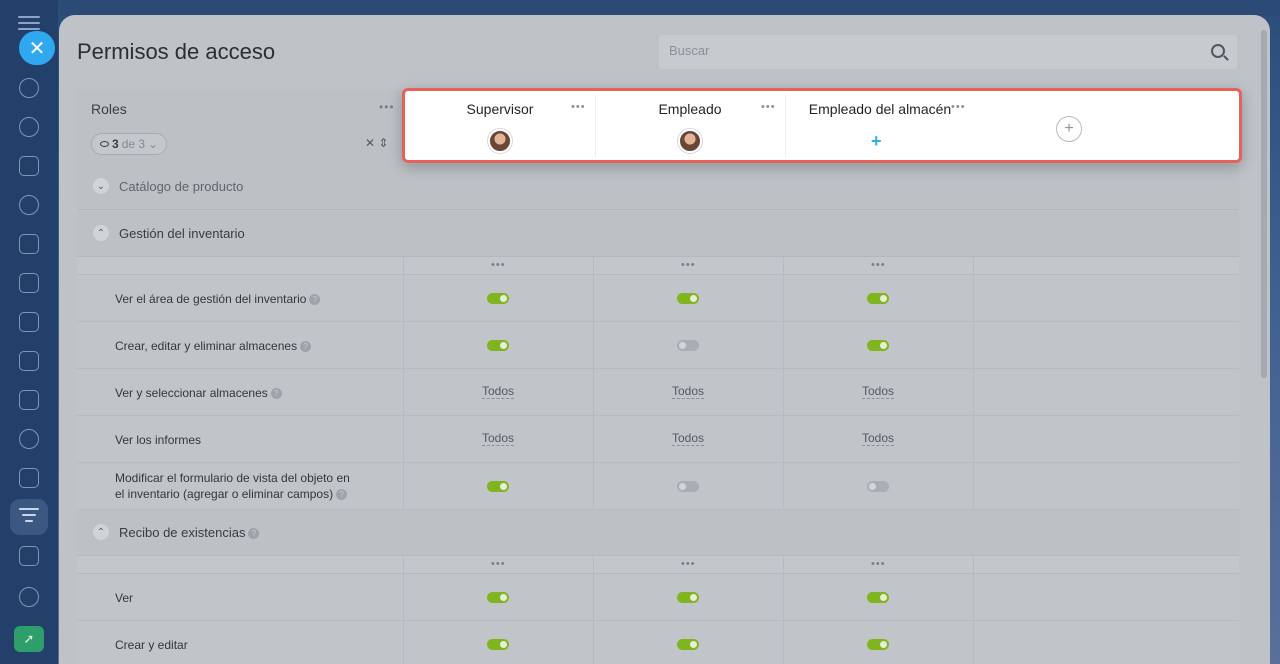 This screenshot has height=664, width=1280. I want to click on role-name: Supervisor, so click(500, 109).